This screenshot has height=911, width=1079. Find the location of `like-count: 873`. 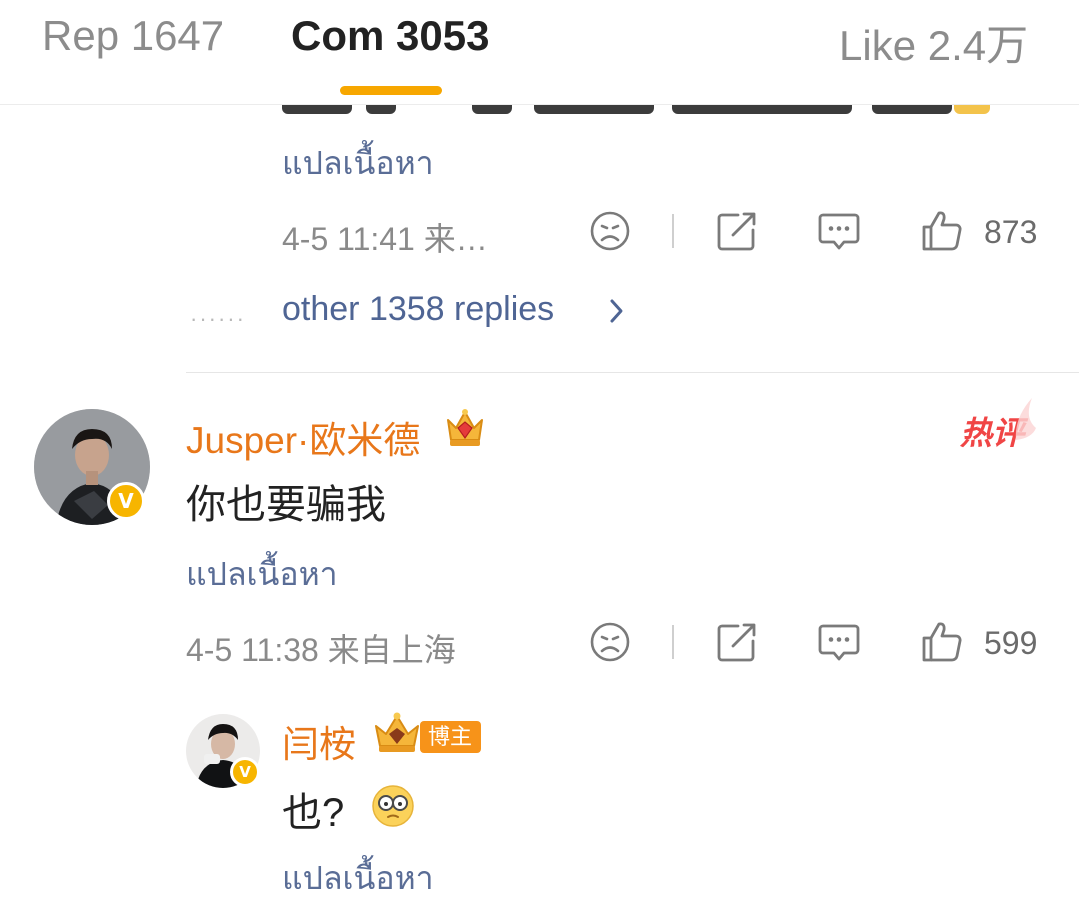

like-count: 873 is located at coordinates (1011, 232).